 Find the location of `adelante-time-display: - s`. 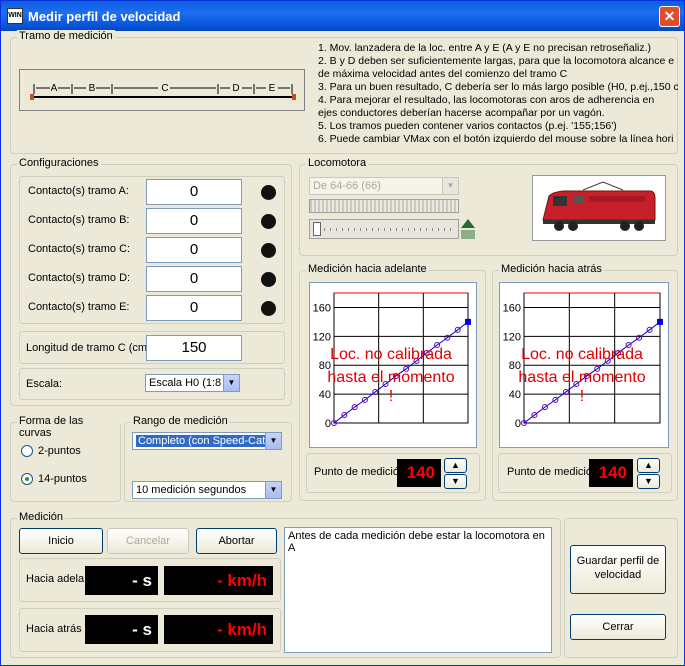

adelante-time-display: - s is located at coordinates (121, 580).